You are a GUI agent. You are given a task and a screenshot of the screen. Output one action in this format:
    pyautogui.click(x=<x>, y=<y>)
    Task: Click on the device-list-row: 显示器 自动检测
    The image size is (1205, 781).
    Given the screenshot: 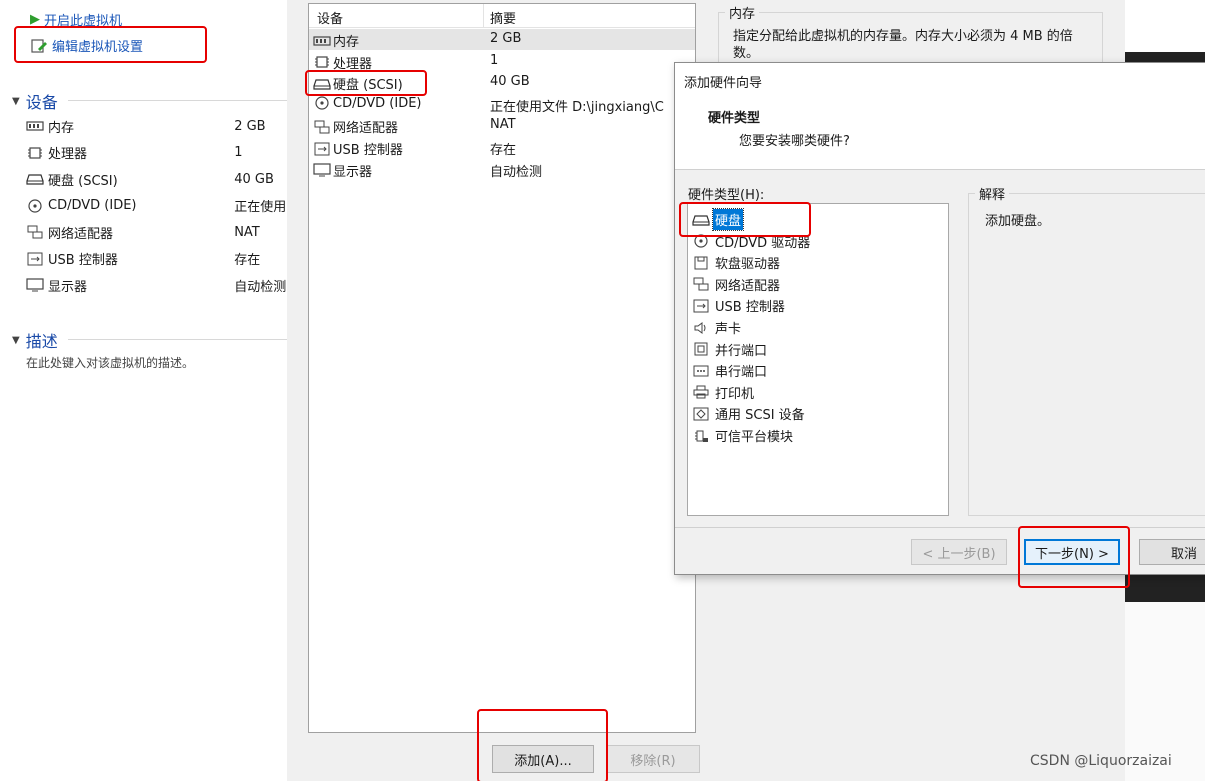 What is the action you would take?
    pyautogui.click(x=502, y=169)
    